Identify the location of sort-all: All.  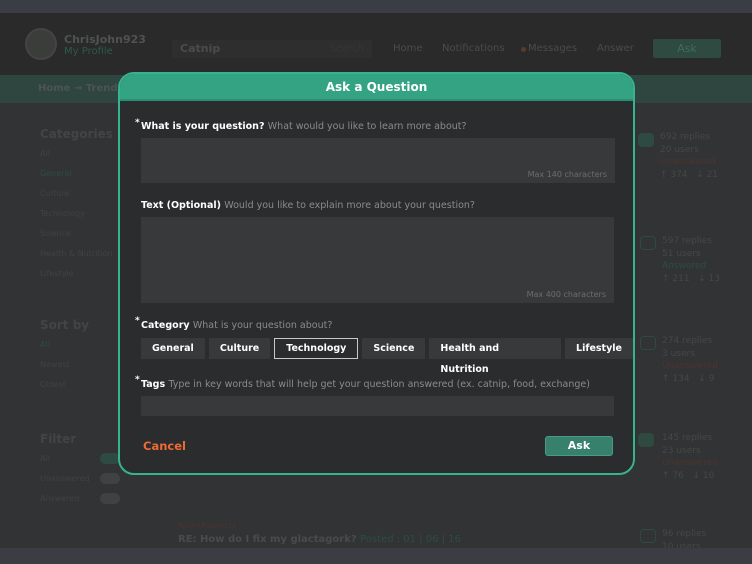
(64, 344).